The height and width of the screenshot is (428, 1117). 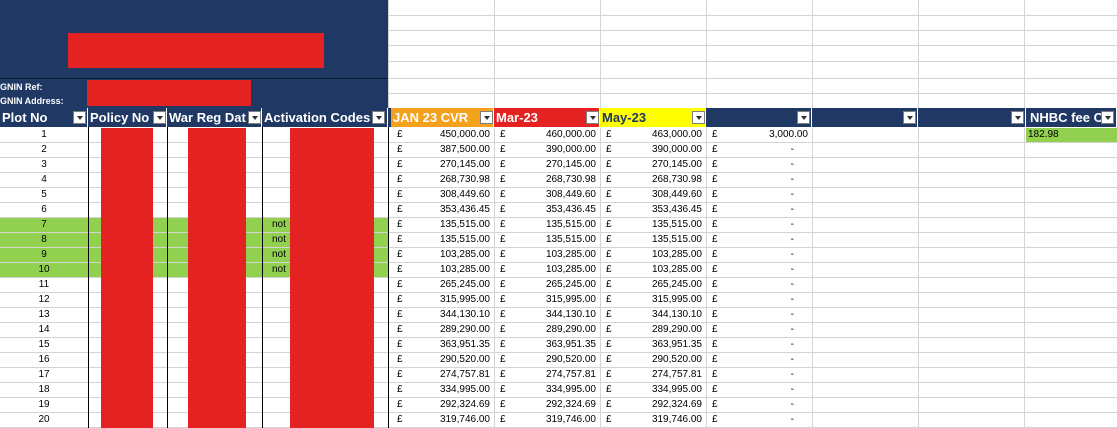 I want to click on cell-mar23: 363,951.35, so click(x=553, y=345).